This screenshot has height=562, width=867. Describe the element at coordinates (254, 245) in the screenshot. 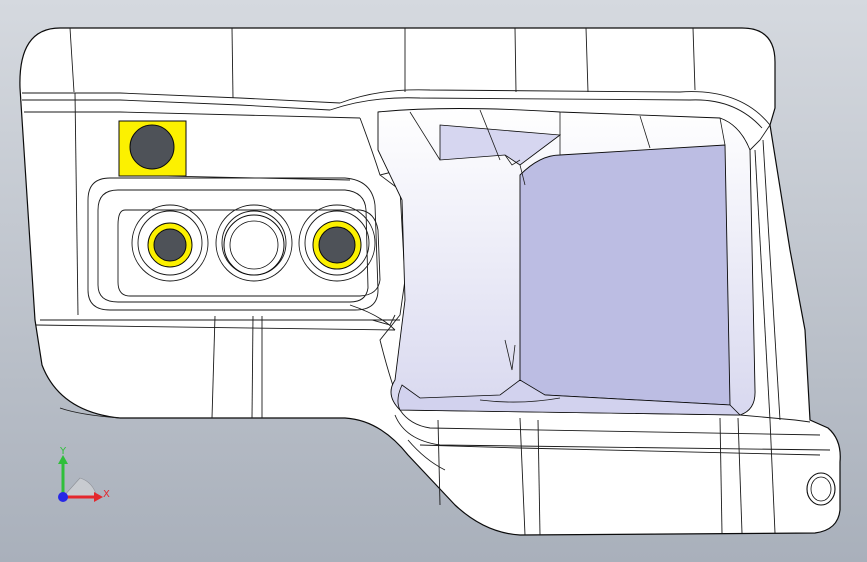

I see `hole-center` at that location.